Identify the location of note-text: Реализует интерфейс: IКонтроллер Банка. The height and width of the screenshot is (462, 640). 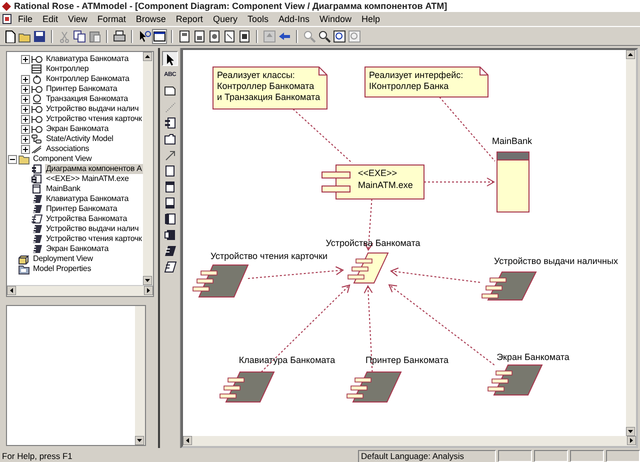
(416, 80).